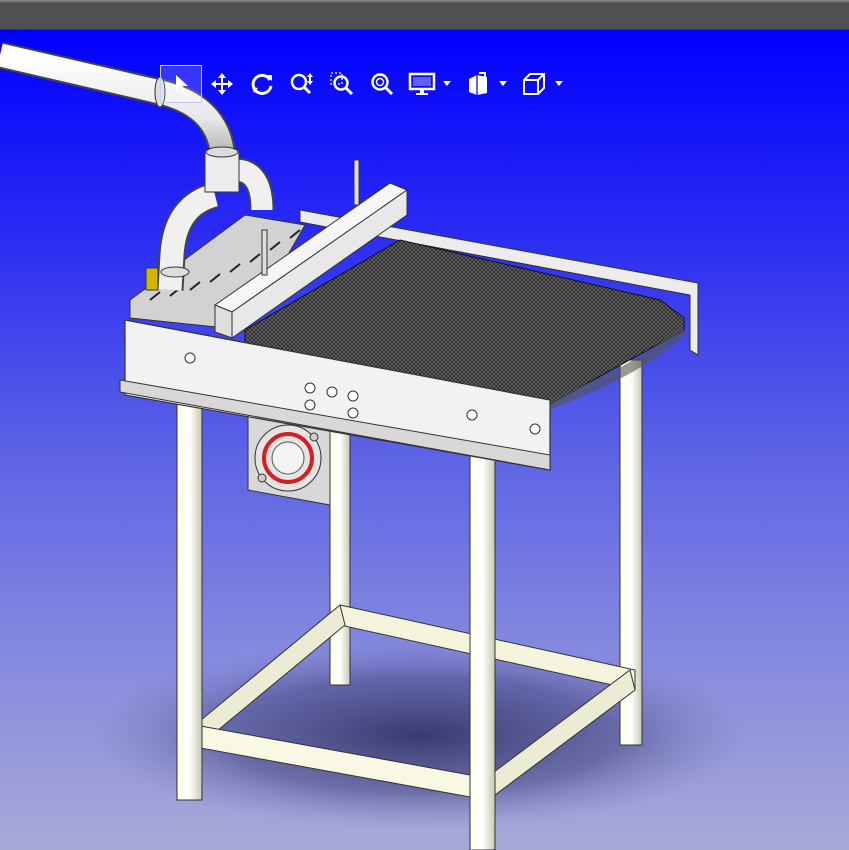 This screenshot has height=850, width=849. I want to click on rotate-icon, so click(262, 84).